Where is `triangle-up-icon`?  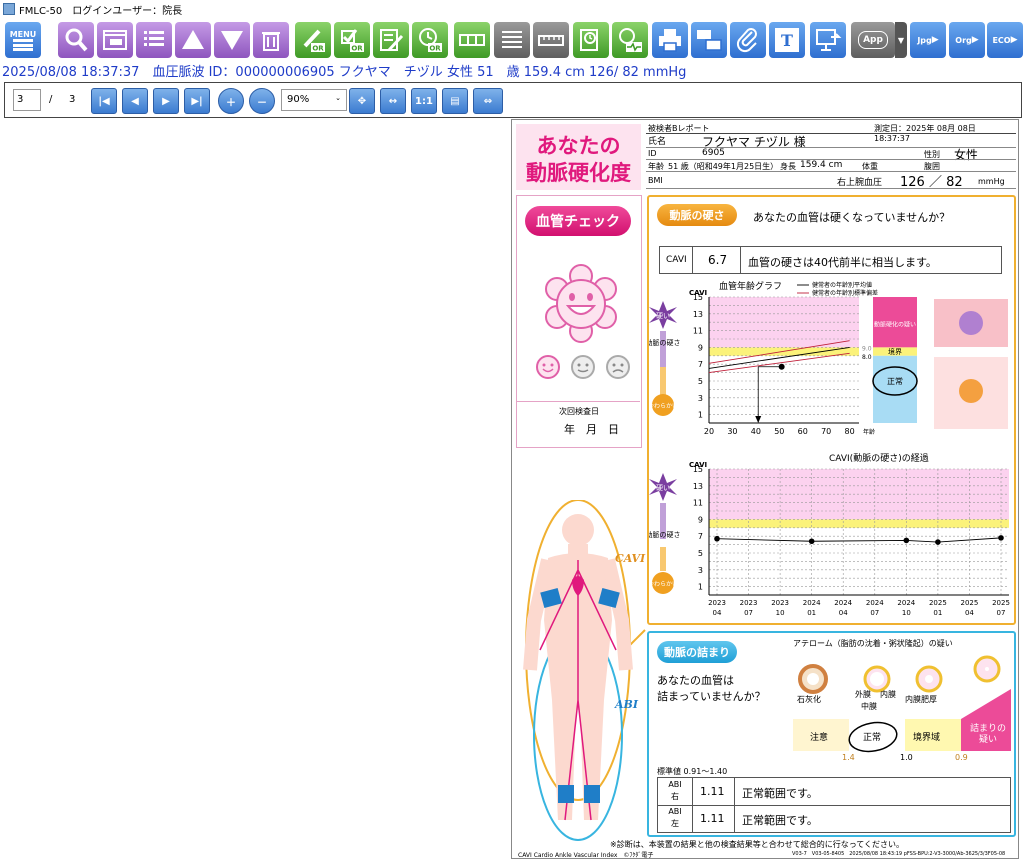 triangle-up-icon is located at coordinates (193, 39).